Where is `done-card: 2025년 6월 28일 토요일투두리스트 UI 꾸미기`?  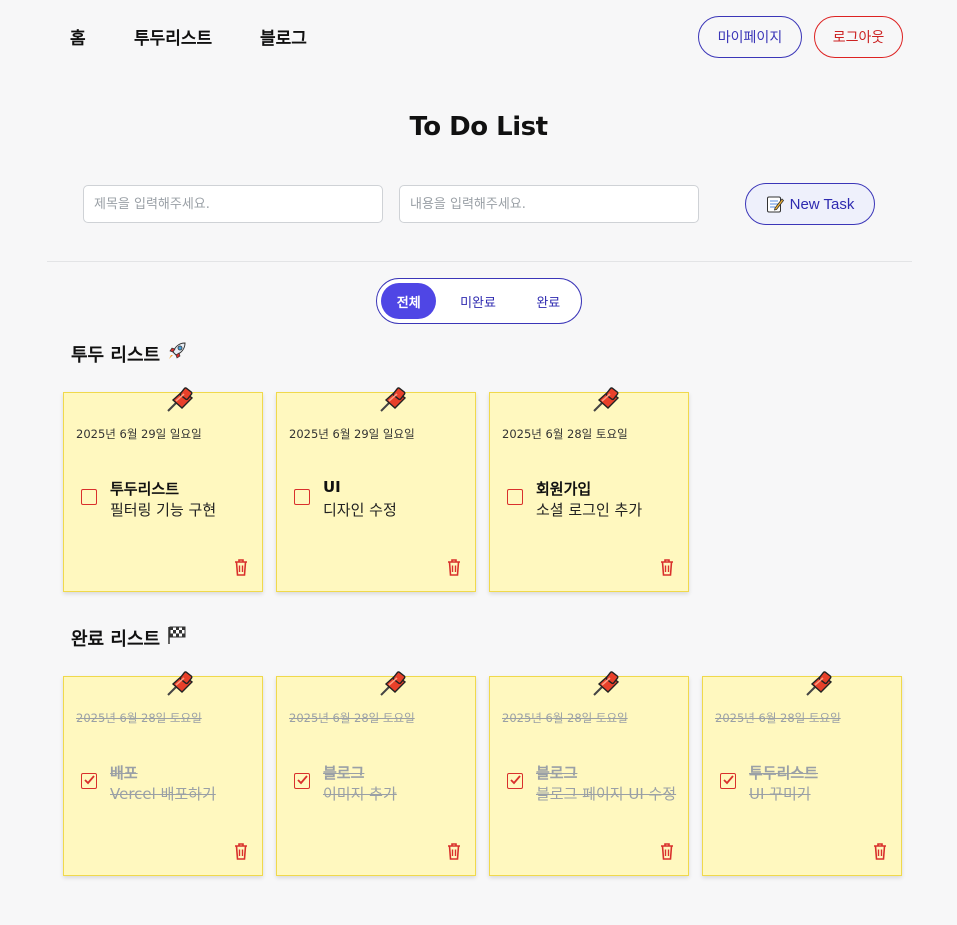 done-card: 2025년 6월 28일 토요일투두리스트 UI 꾸미기 is located at coordinates (802, 773).